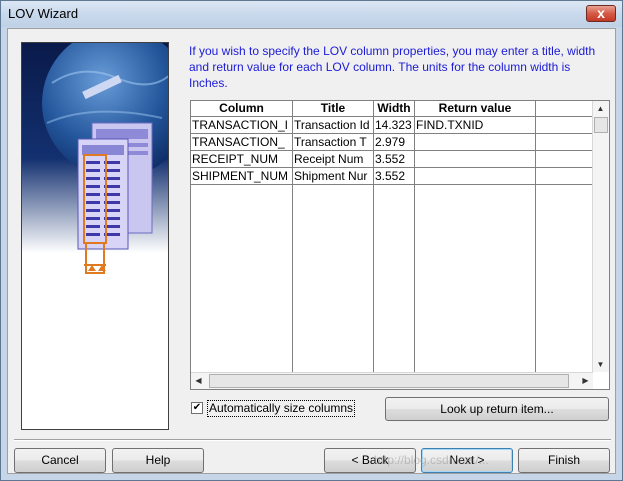 The image size is (623, 481). What do you see at coordinates (311, 14) in the screenshot?
I see `title-bar: LOV Wizard x` at bounding box center [311, 14].